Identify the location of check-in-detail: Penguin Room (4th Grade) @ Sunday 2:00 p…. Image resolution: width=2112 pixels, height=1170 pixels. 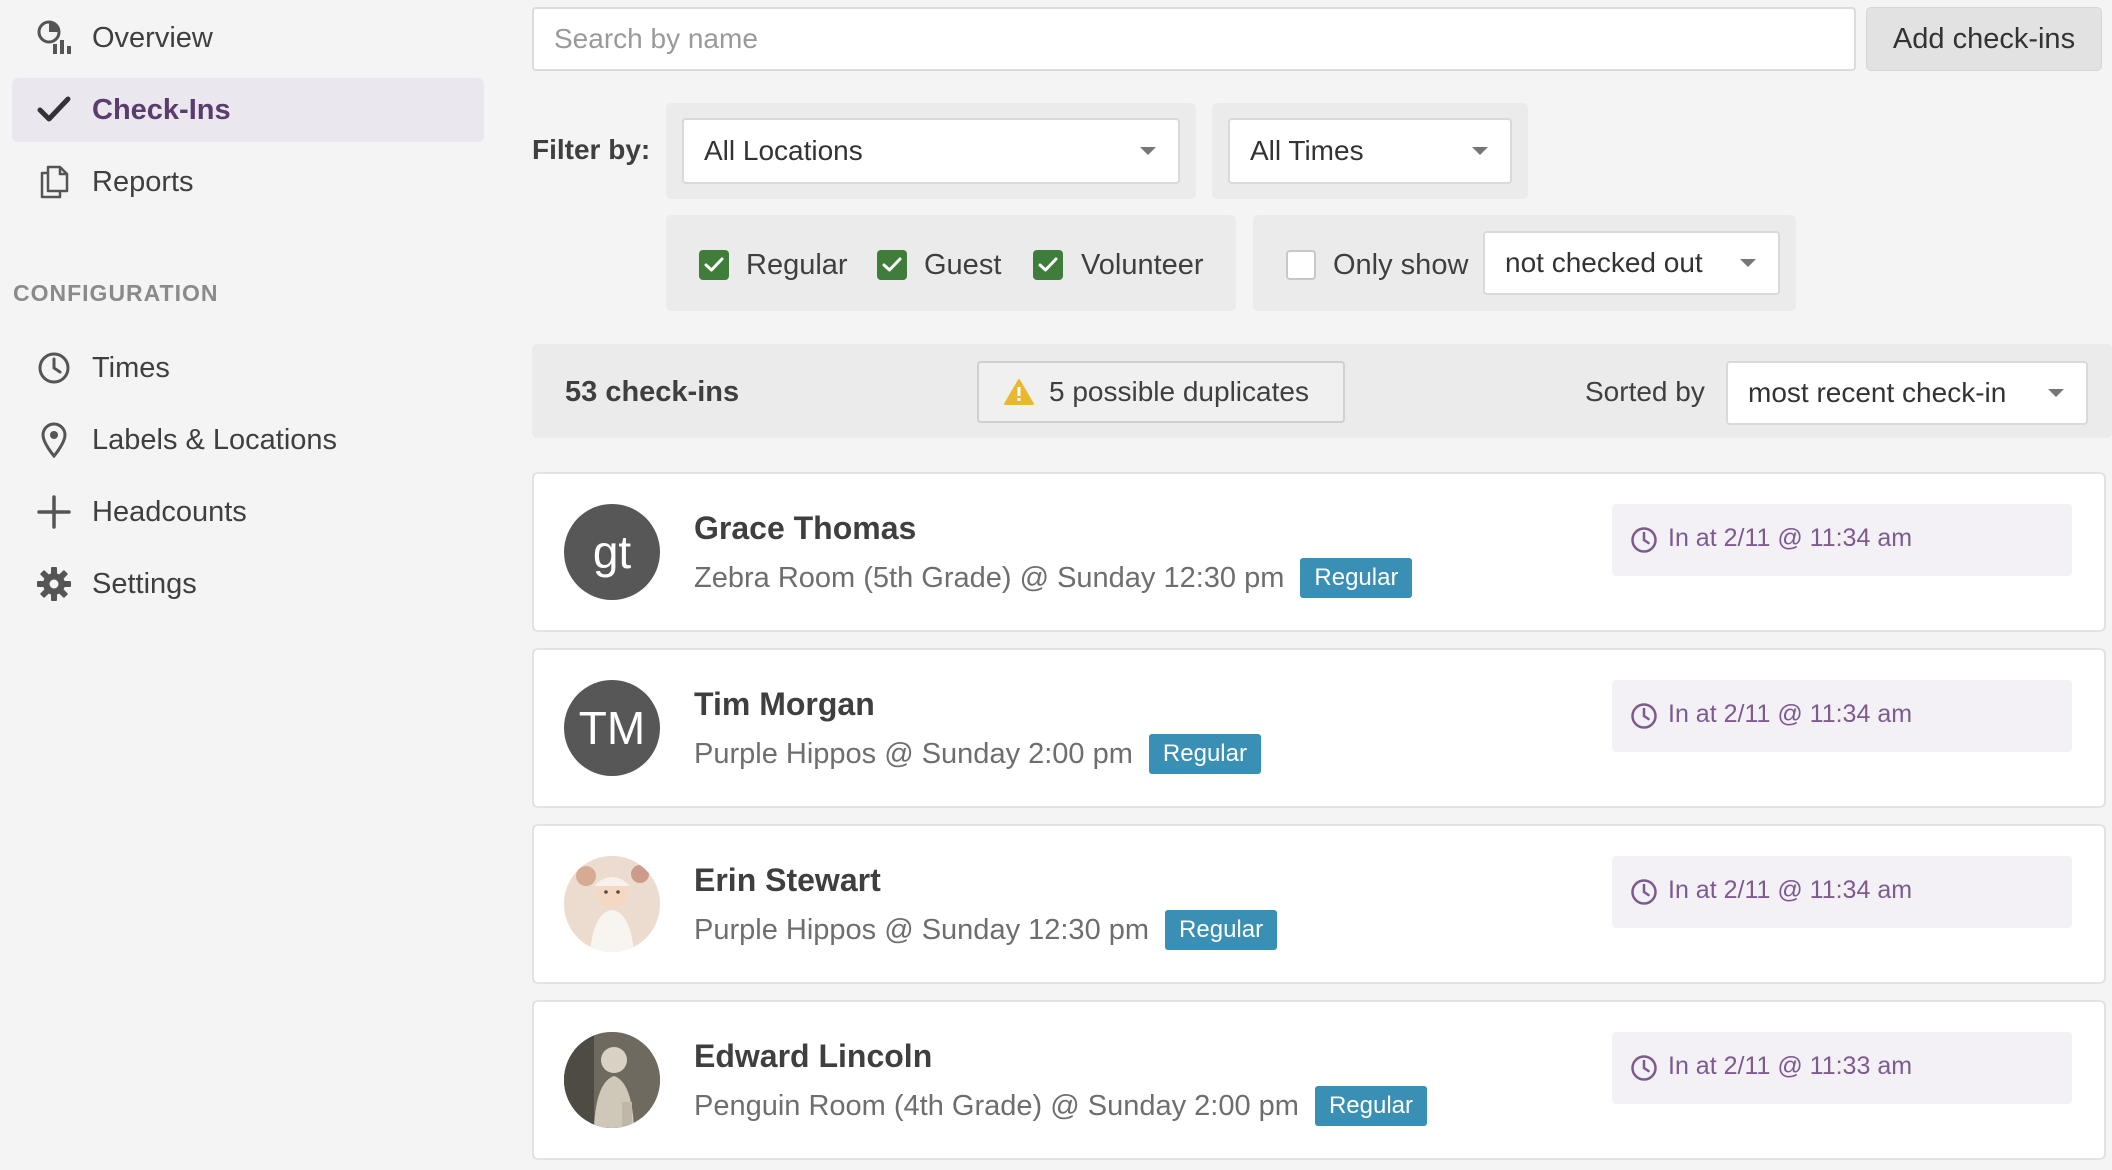
(1060, 1106).